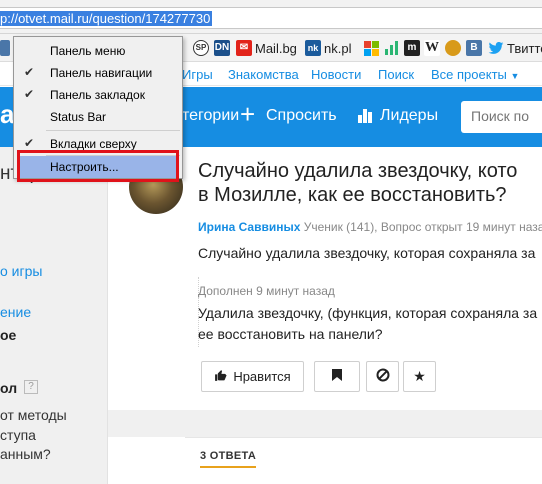 Image resolution: width=542 pixels, height=484 pixels. What do you see at coordinates (21, 271) in the screenshot?
I see `sidebar-link-games: о игры` at bounding box center [21, 271].